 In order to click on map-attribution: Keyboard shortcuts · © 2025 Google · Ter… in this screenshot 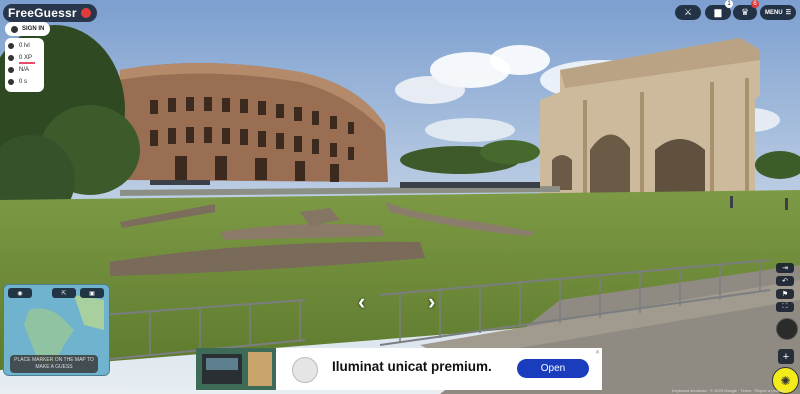, I will do `click(729, 390)`.